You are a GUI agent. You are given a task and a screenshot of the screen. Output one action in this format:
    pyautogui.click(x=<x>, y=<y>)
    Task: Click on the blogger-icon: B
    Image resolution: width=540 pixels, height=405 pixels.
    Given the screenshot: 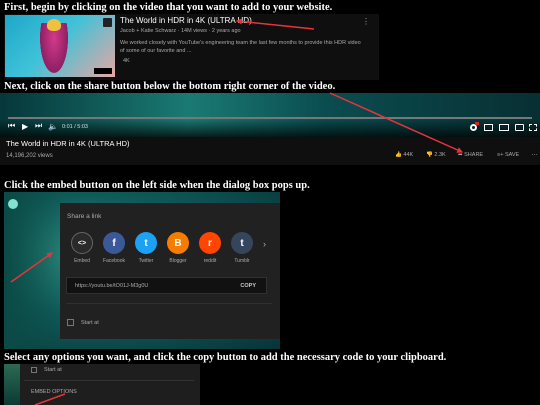 What is the action you would take?
    pyautogui.click(x=178, y=243)
    